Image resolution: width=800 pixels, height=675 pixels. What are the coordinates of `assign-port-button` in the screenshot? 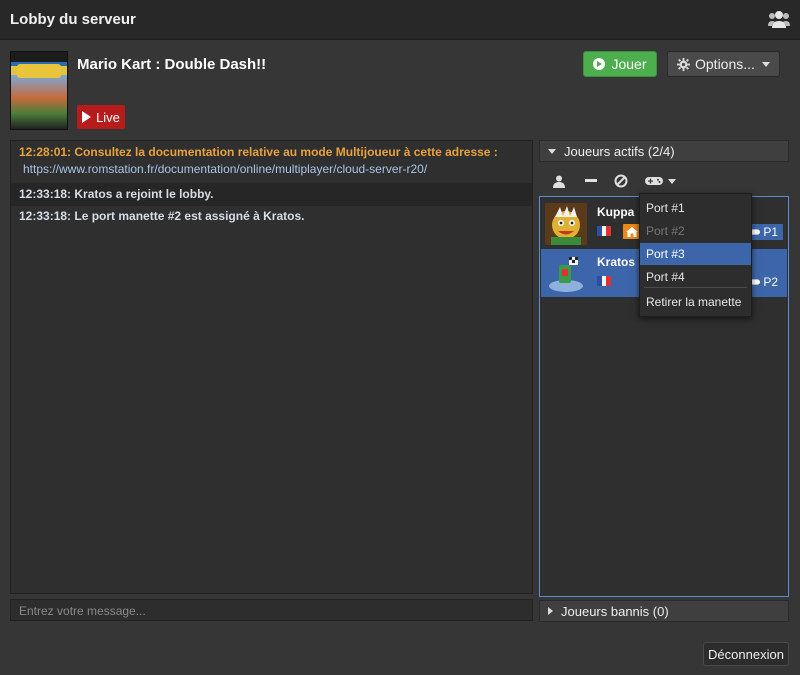 It's located at (663, 181).